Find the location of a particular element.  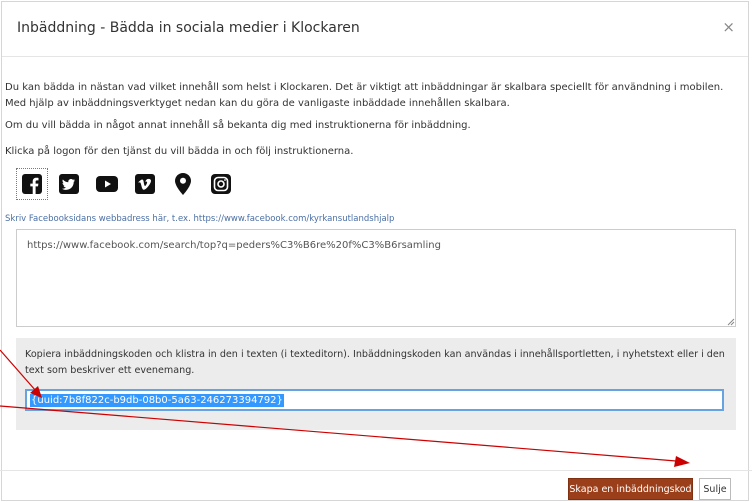

youtube-icon is located at coordinates (107, 184).